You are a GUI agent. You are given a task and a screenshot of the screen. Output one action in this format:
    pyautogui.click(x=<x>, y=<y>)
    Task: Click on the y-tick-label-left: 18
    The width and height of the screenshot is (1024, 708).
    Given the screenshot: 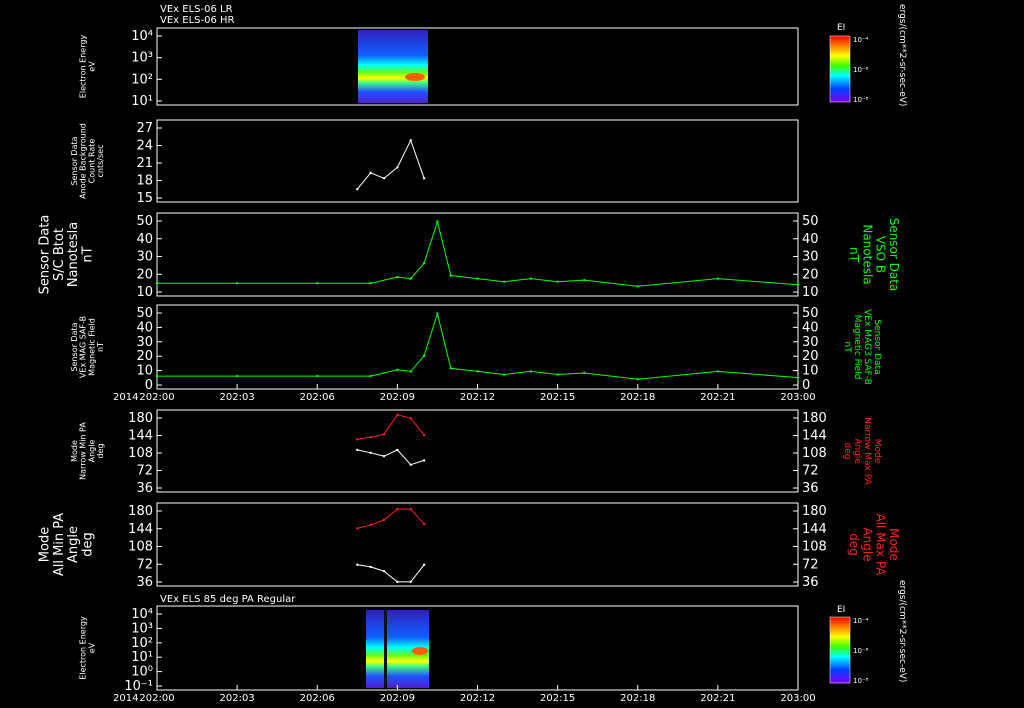 What is the action you would take?
    pyautogui.click(x=144, y=181)
    